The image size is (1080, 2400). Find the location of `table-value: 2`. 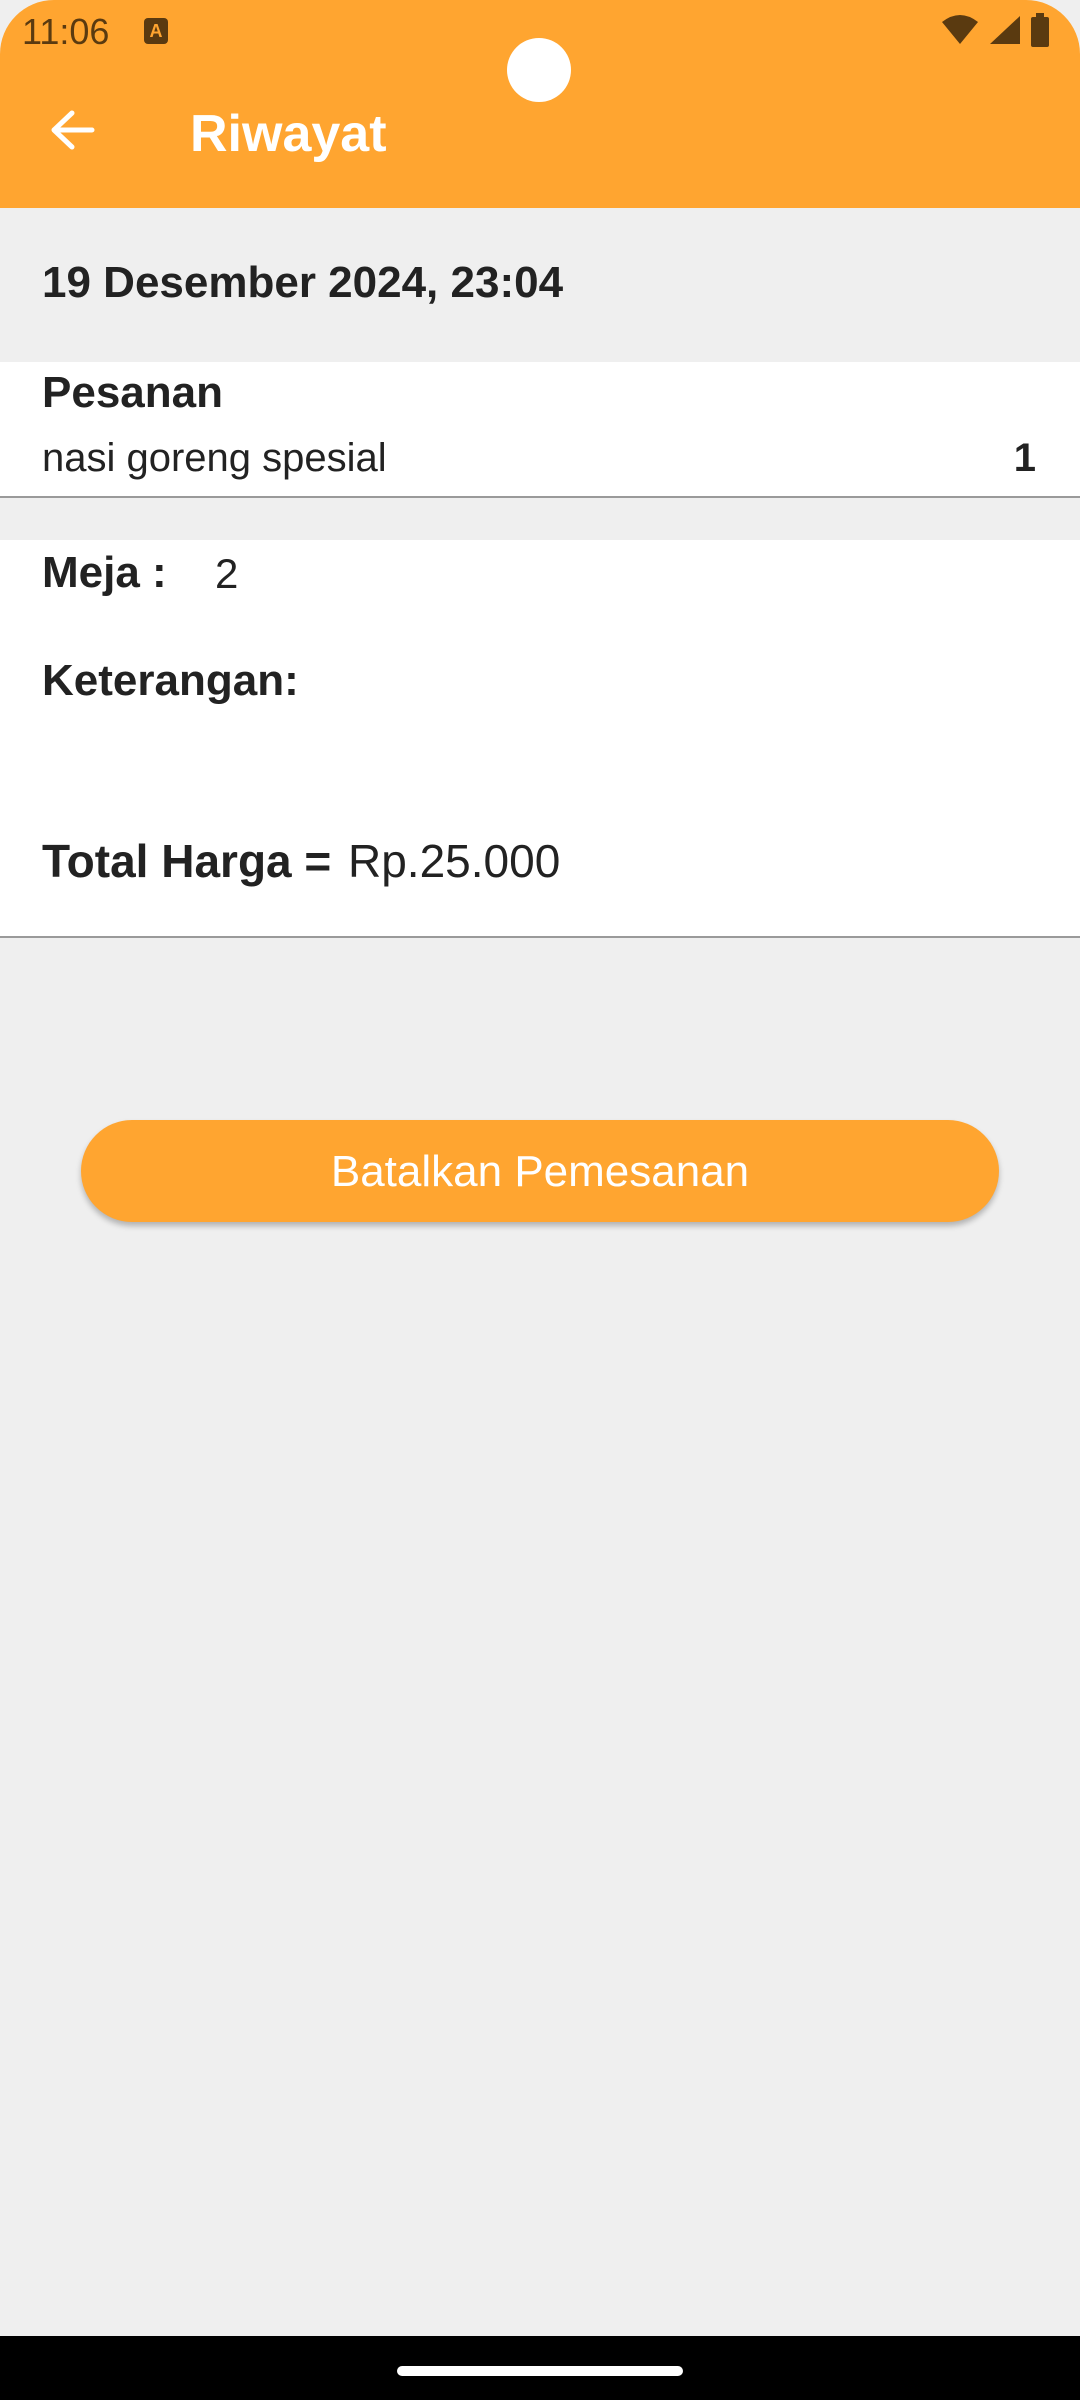

table-value: 2 is located at coordinates (227, 573).